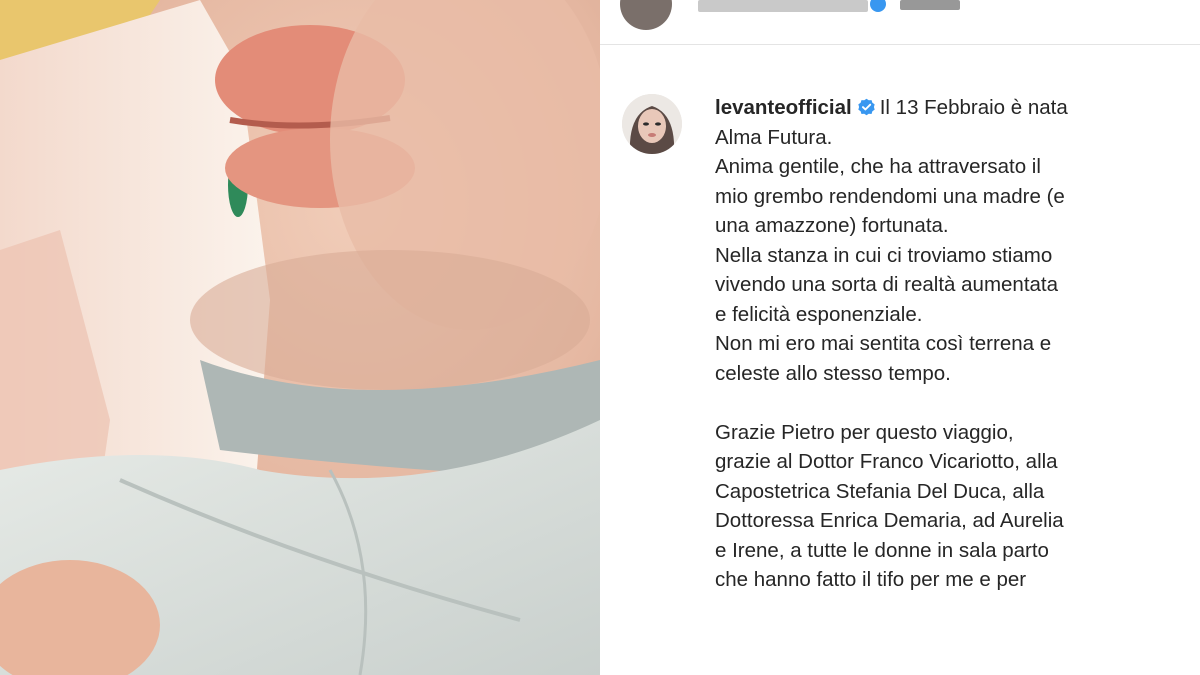 This screenshot has width=1200, height=675. I want to click on caption-line: Grazie Pietro per questo viaggio,, so click(864, 432).